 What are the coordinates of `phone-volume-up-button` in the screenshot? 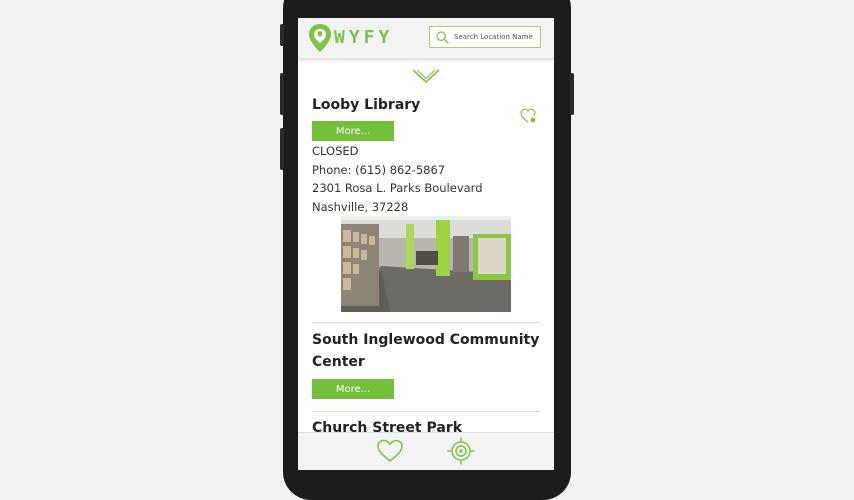 It's located at (282, 94).